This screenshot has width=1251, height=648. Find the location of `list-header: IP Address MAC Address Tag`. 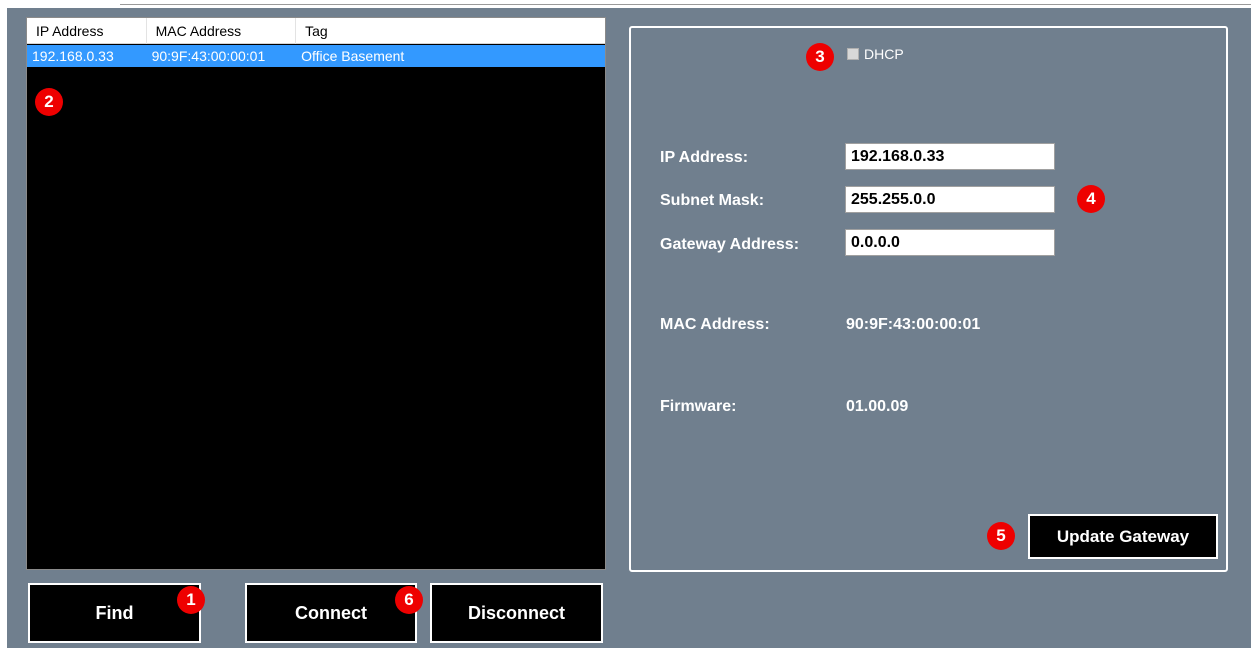

list-header: IP Address MAC Address Tag is located at coordinates (316, 31).